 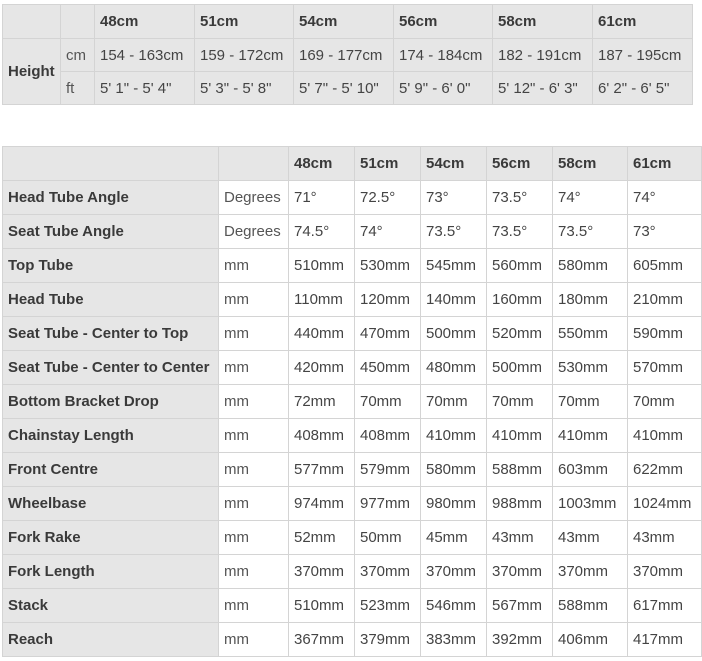 What do you see at coordinates (77, 55) in the screenshot?
I see `height-unit-cell: cm` at bounding box center [77, 55].